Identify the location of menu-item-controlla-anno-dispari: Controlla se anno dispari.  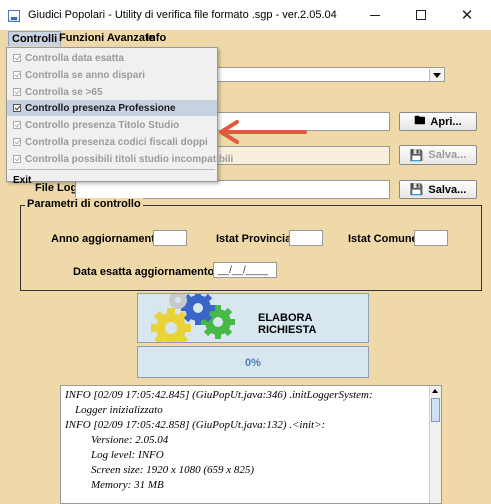
(112, 75).